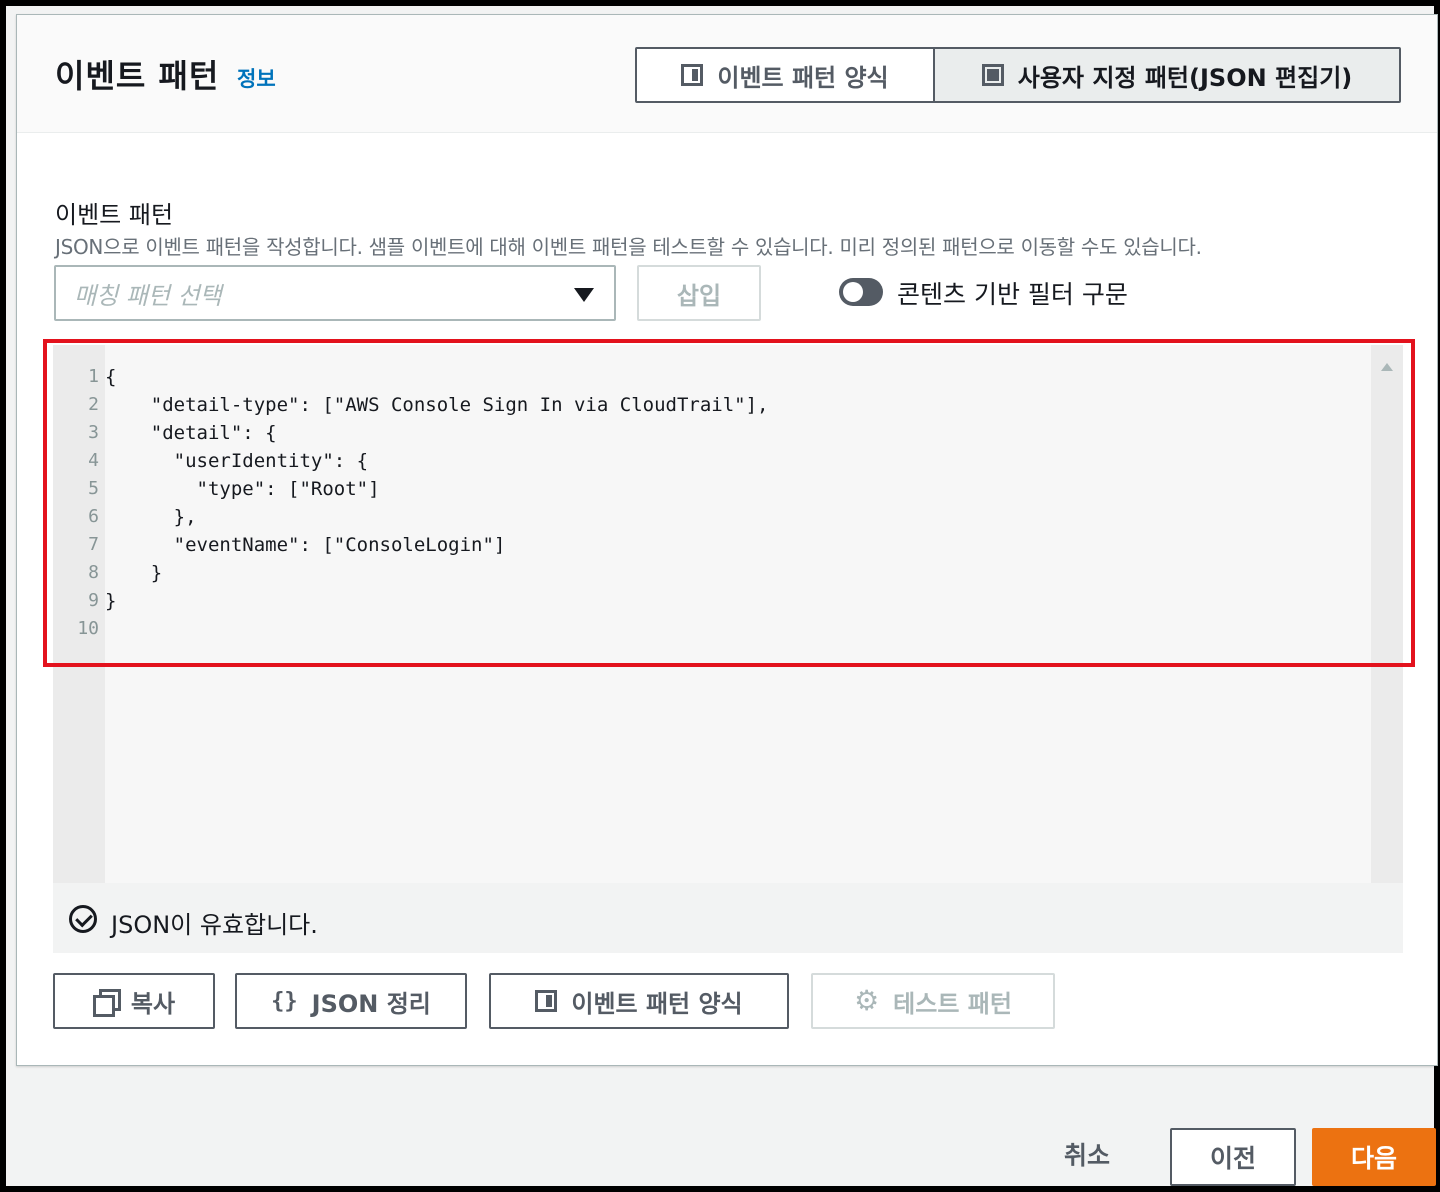 The image size is (1440, 1192). Describe the element at coordinates (214, 925) in the screenshot. I see `validation-status-text: JSON이 유효합니다.` at that location.